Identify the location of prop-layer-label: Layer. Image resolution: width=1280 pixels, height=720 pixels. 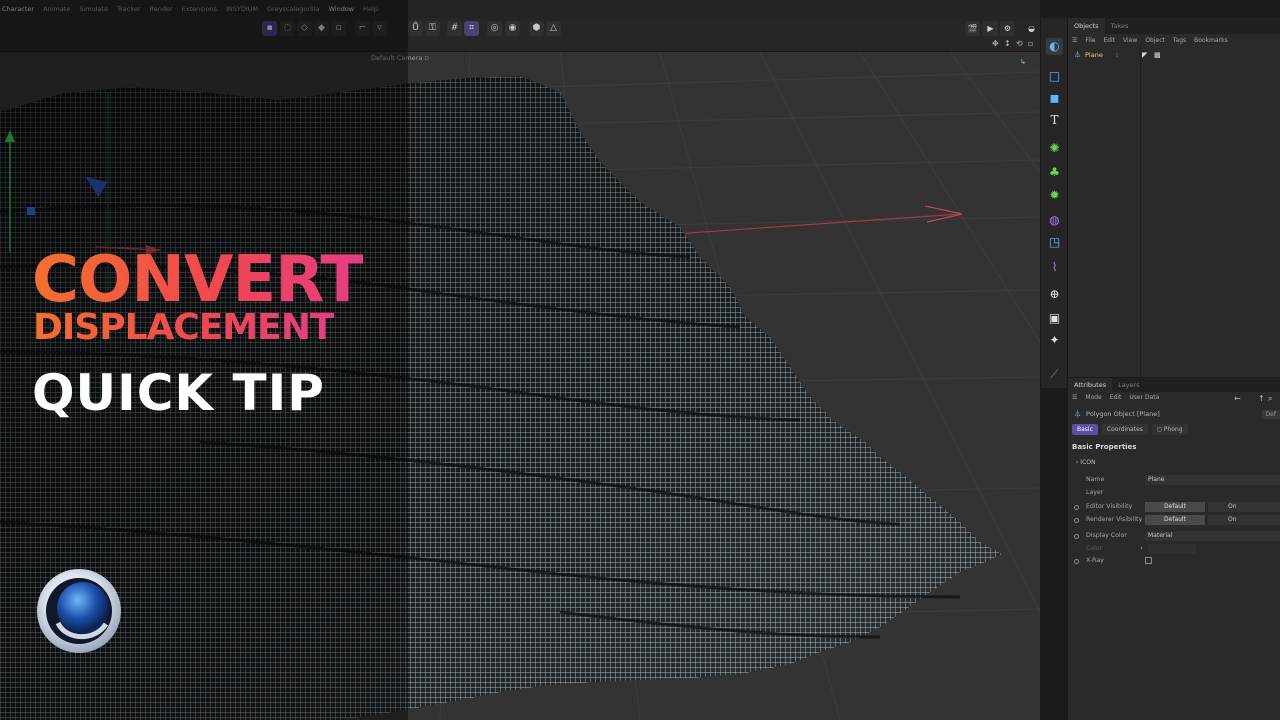
(1095, 492).